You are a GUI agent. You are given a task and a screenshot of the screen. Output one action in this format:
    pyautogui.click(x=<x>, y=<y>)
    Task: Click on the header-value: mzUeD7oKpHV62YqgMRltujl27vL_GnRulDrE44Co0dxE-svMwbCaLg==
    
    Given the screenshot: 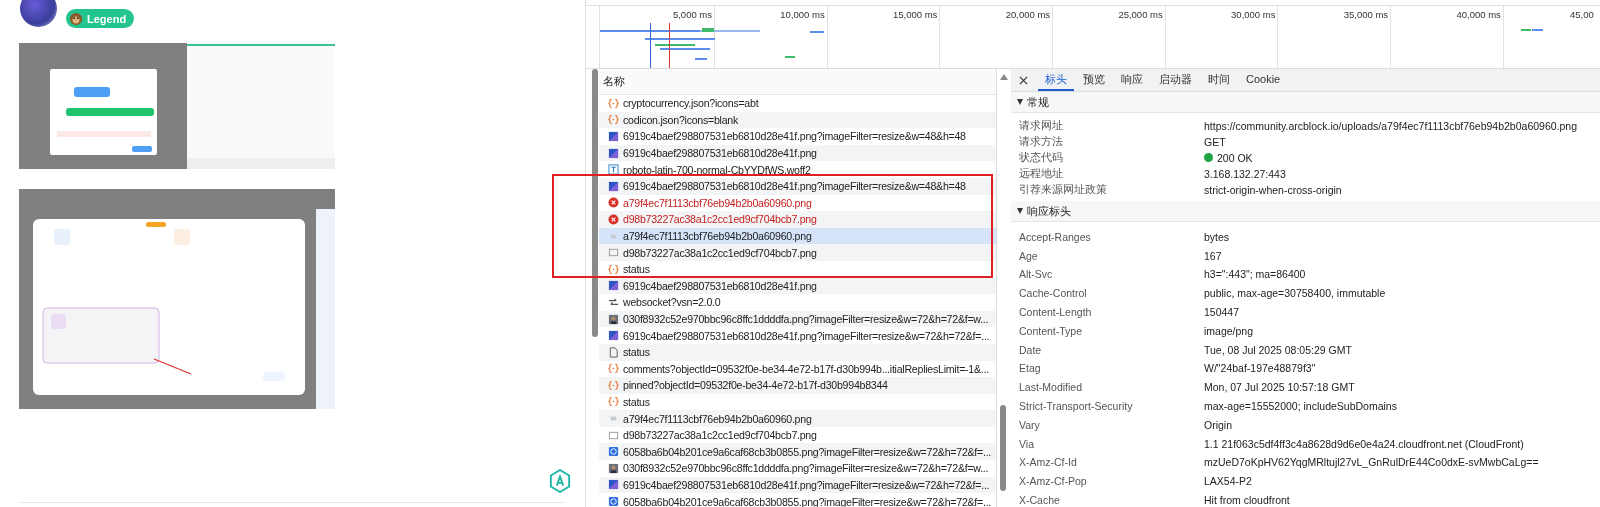 What is the action you would take?
    pyautogui.click(x=1371, y=462)
    